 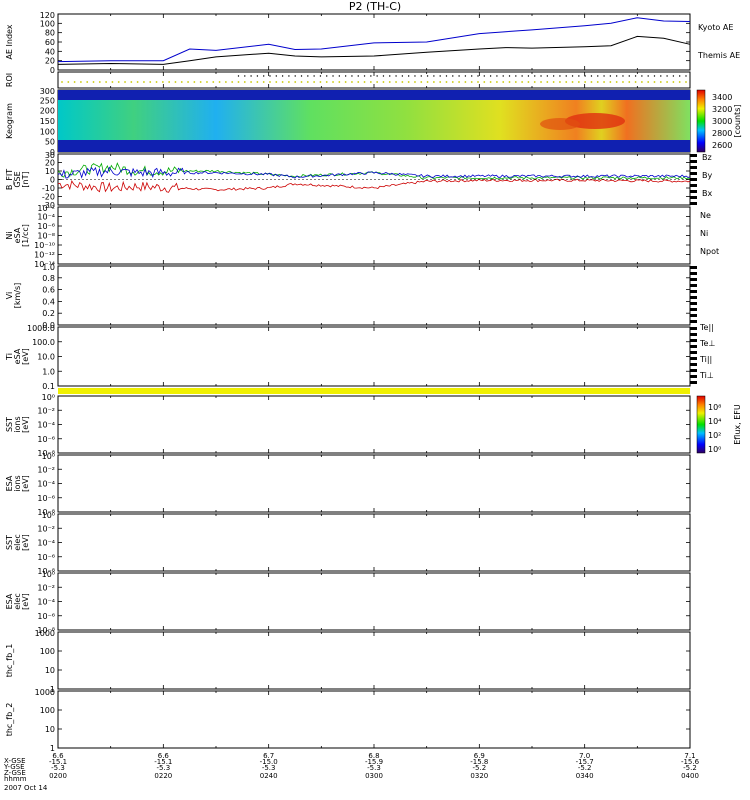 What do you see at coordinates (25, 542) in the screenshot?
I see `sst2-ylabel: [eV]` at bounding box center [25, 542].